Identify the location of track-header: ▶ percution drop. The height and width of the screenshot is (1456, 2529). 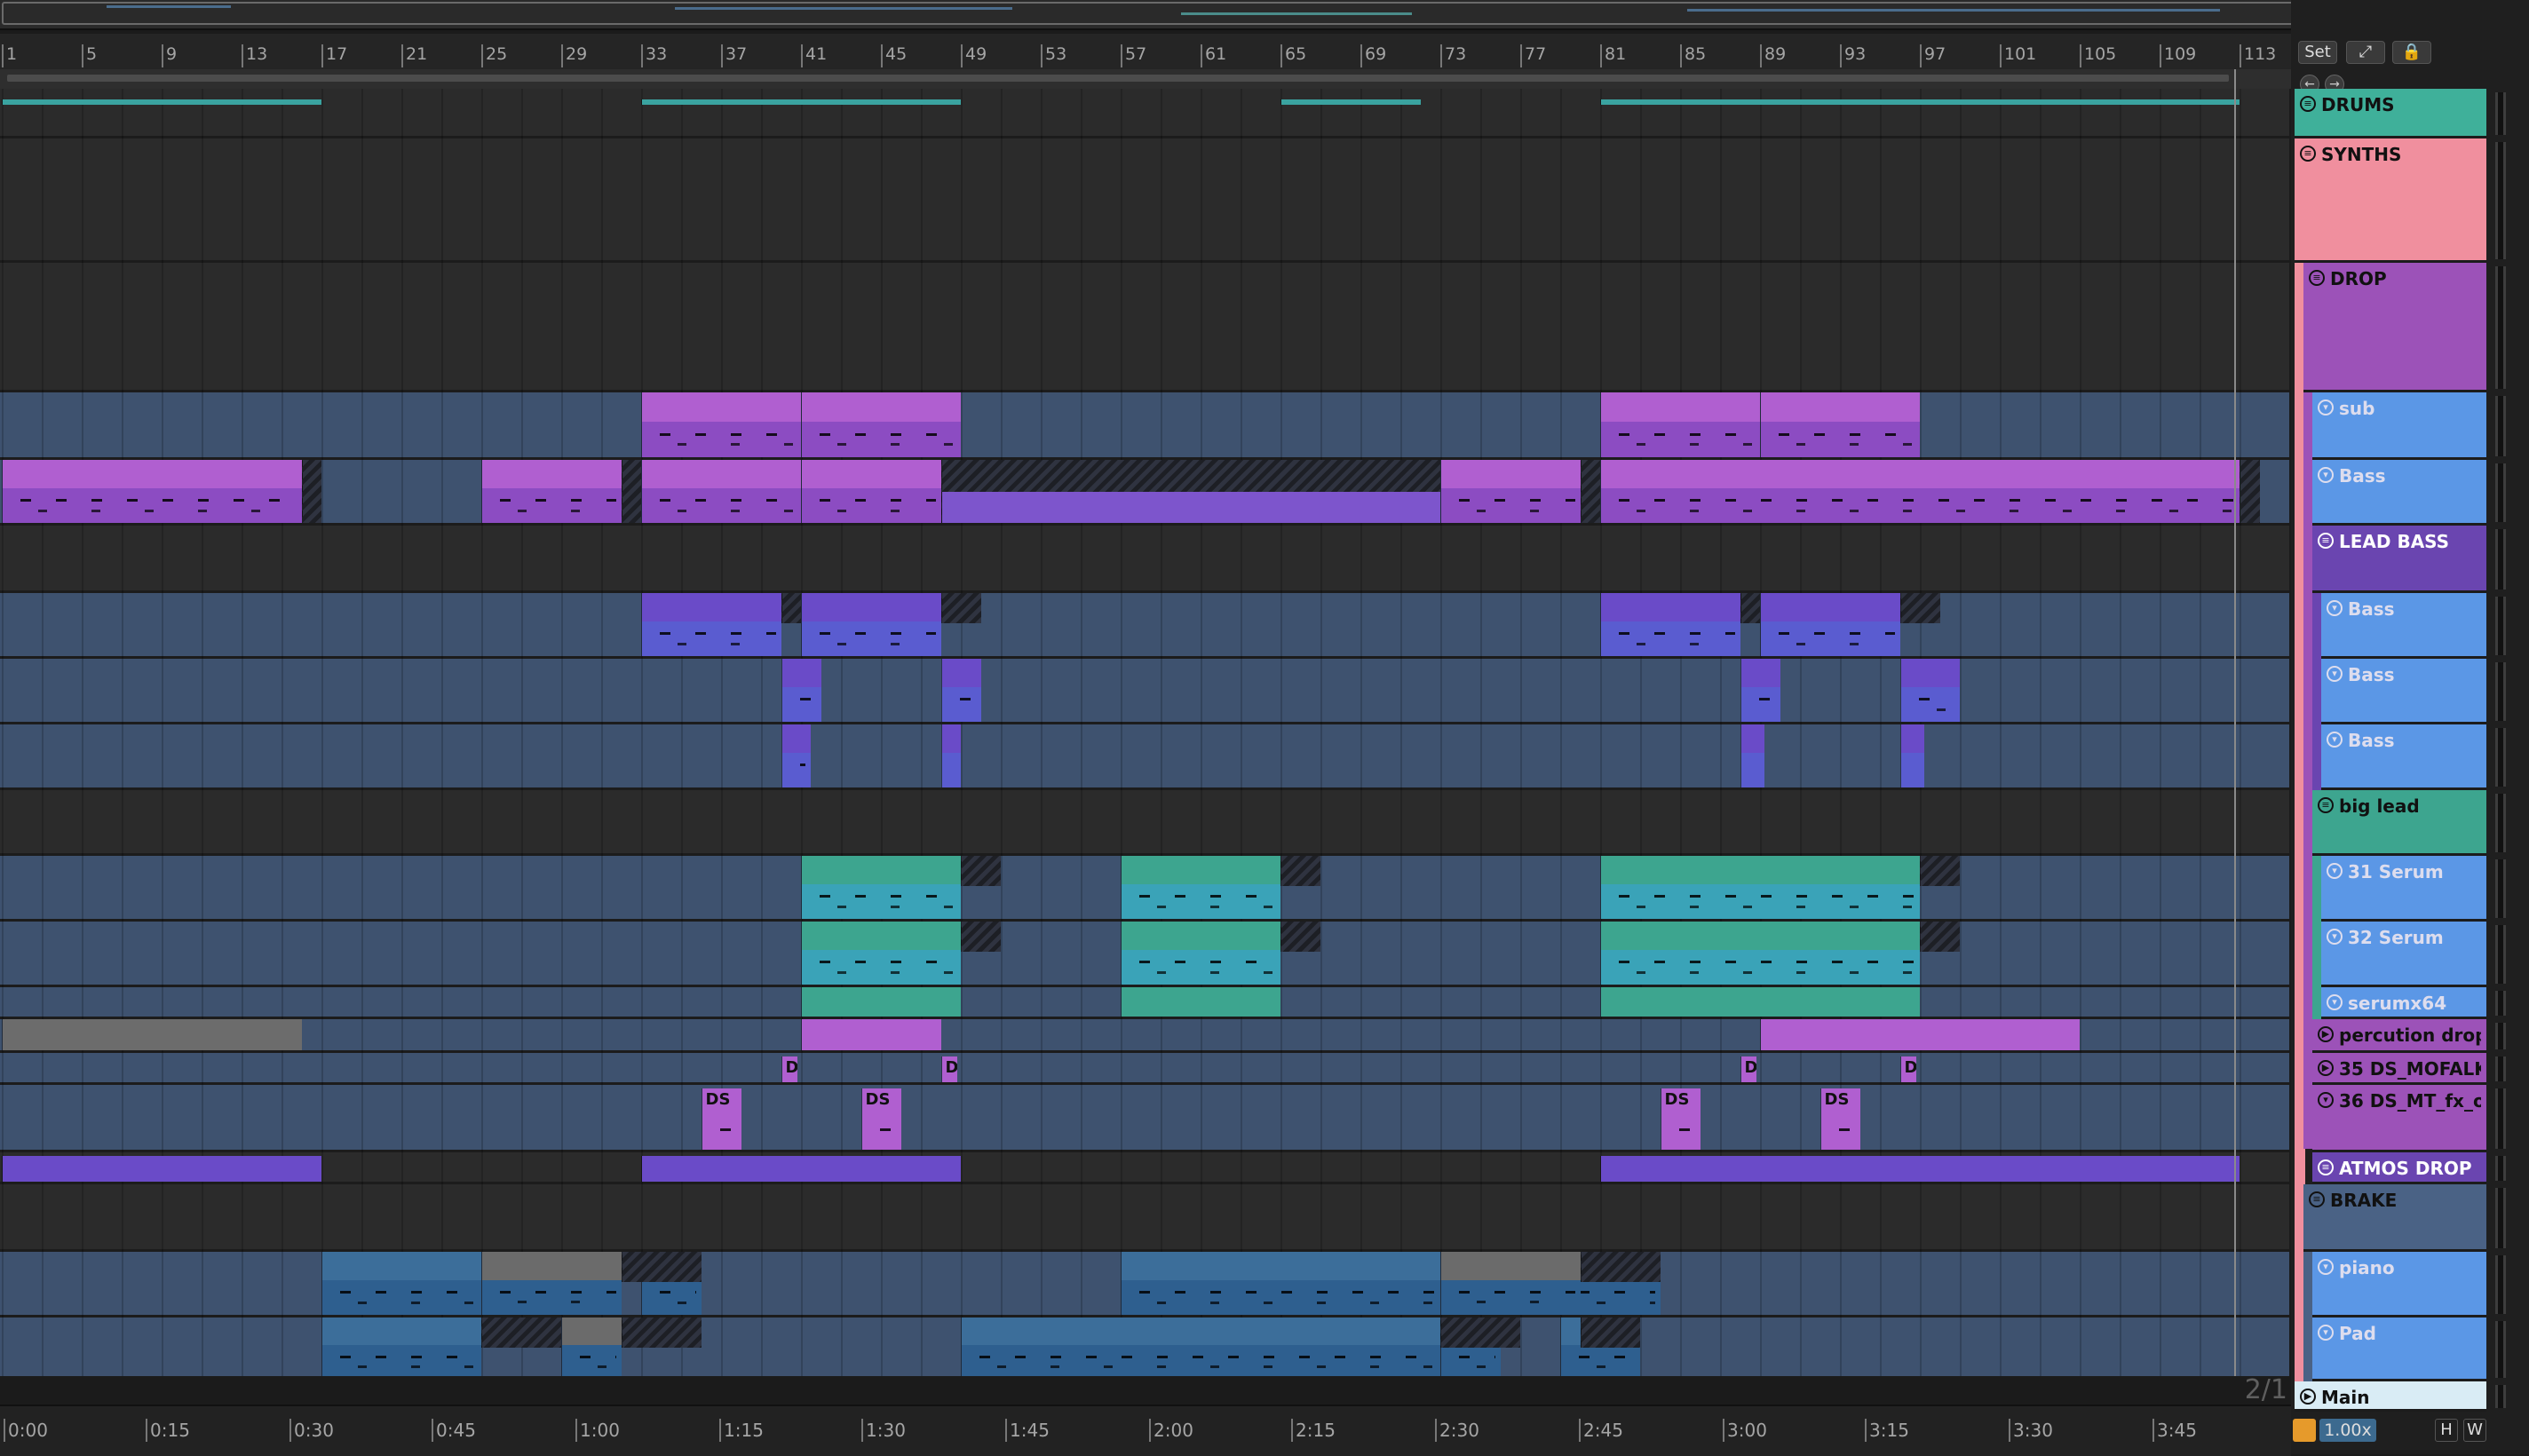
(2399, 1036).